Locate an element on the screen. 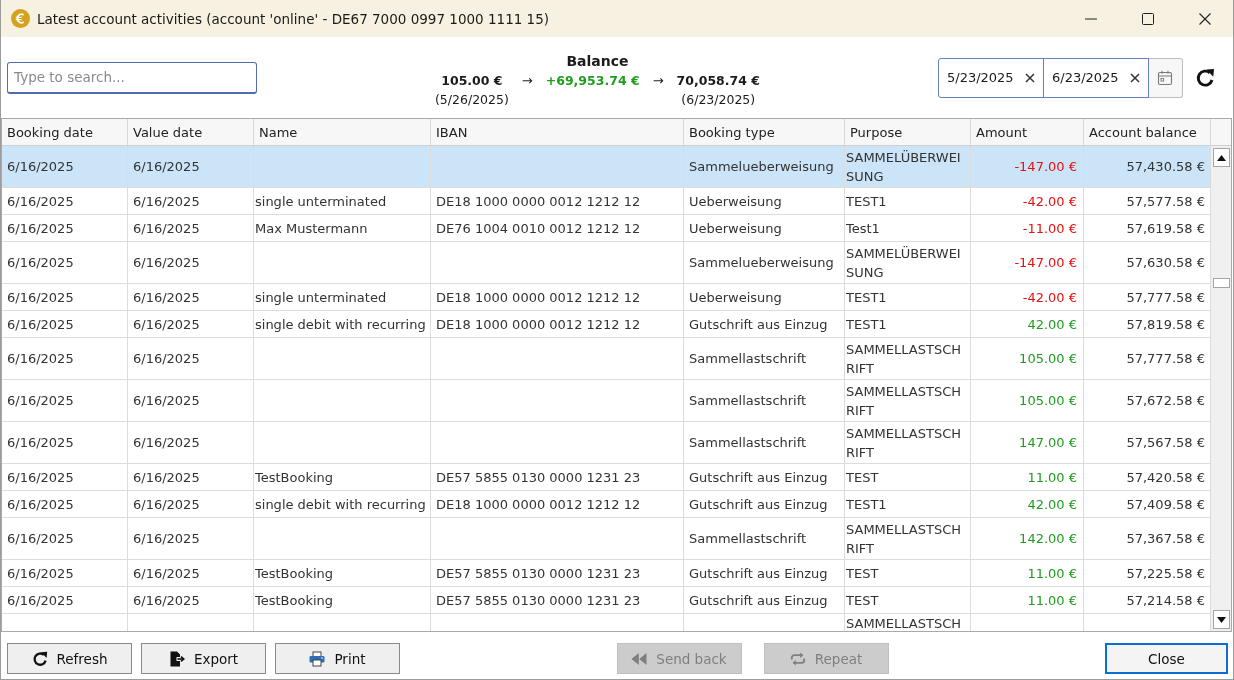  scroll-down-button is located at coordinates (1221, 619).